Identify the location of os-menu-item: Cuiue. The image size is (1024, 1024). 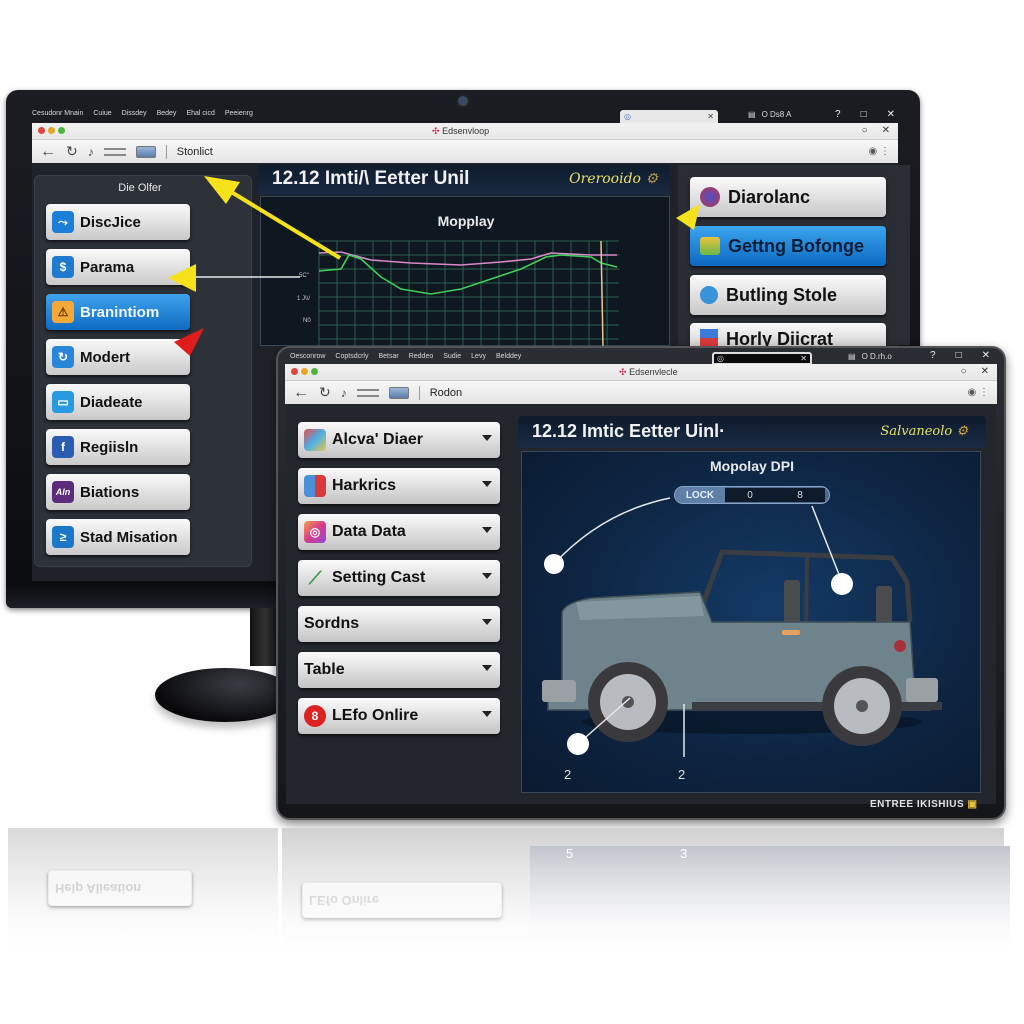
(102, 117).